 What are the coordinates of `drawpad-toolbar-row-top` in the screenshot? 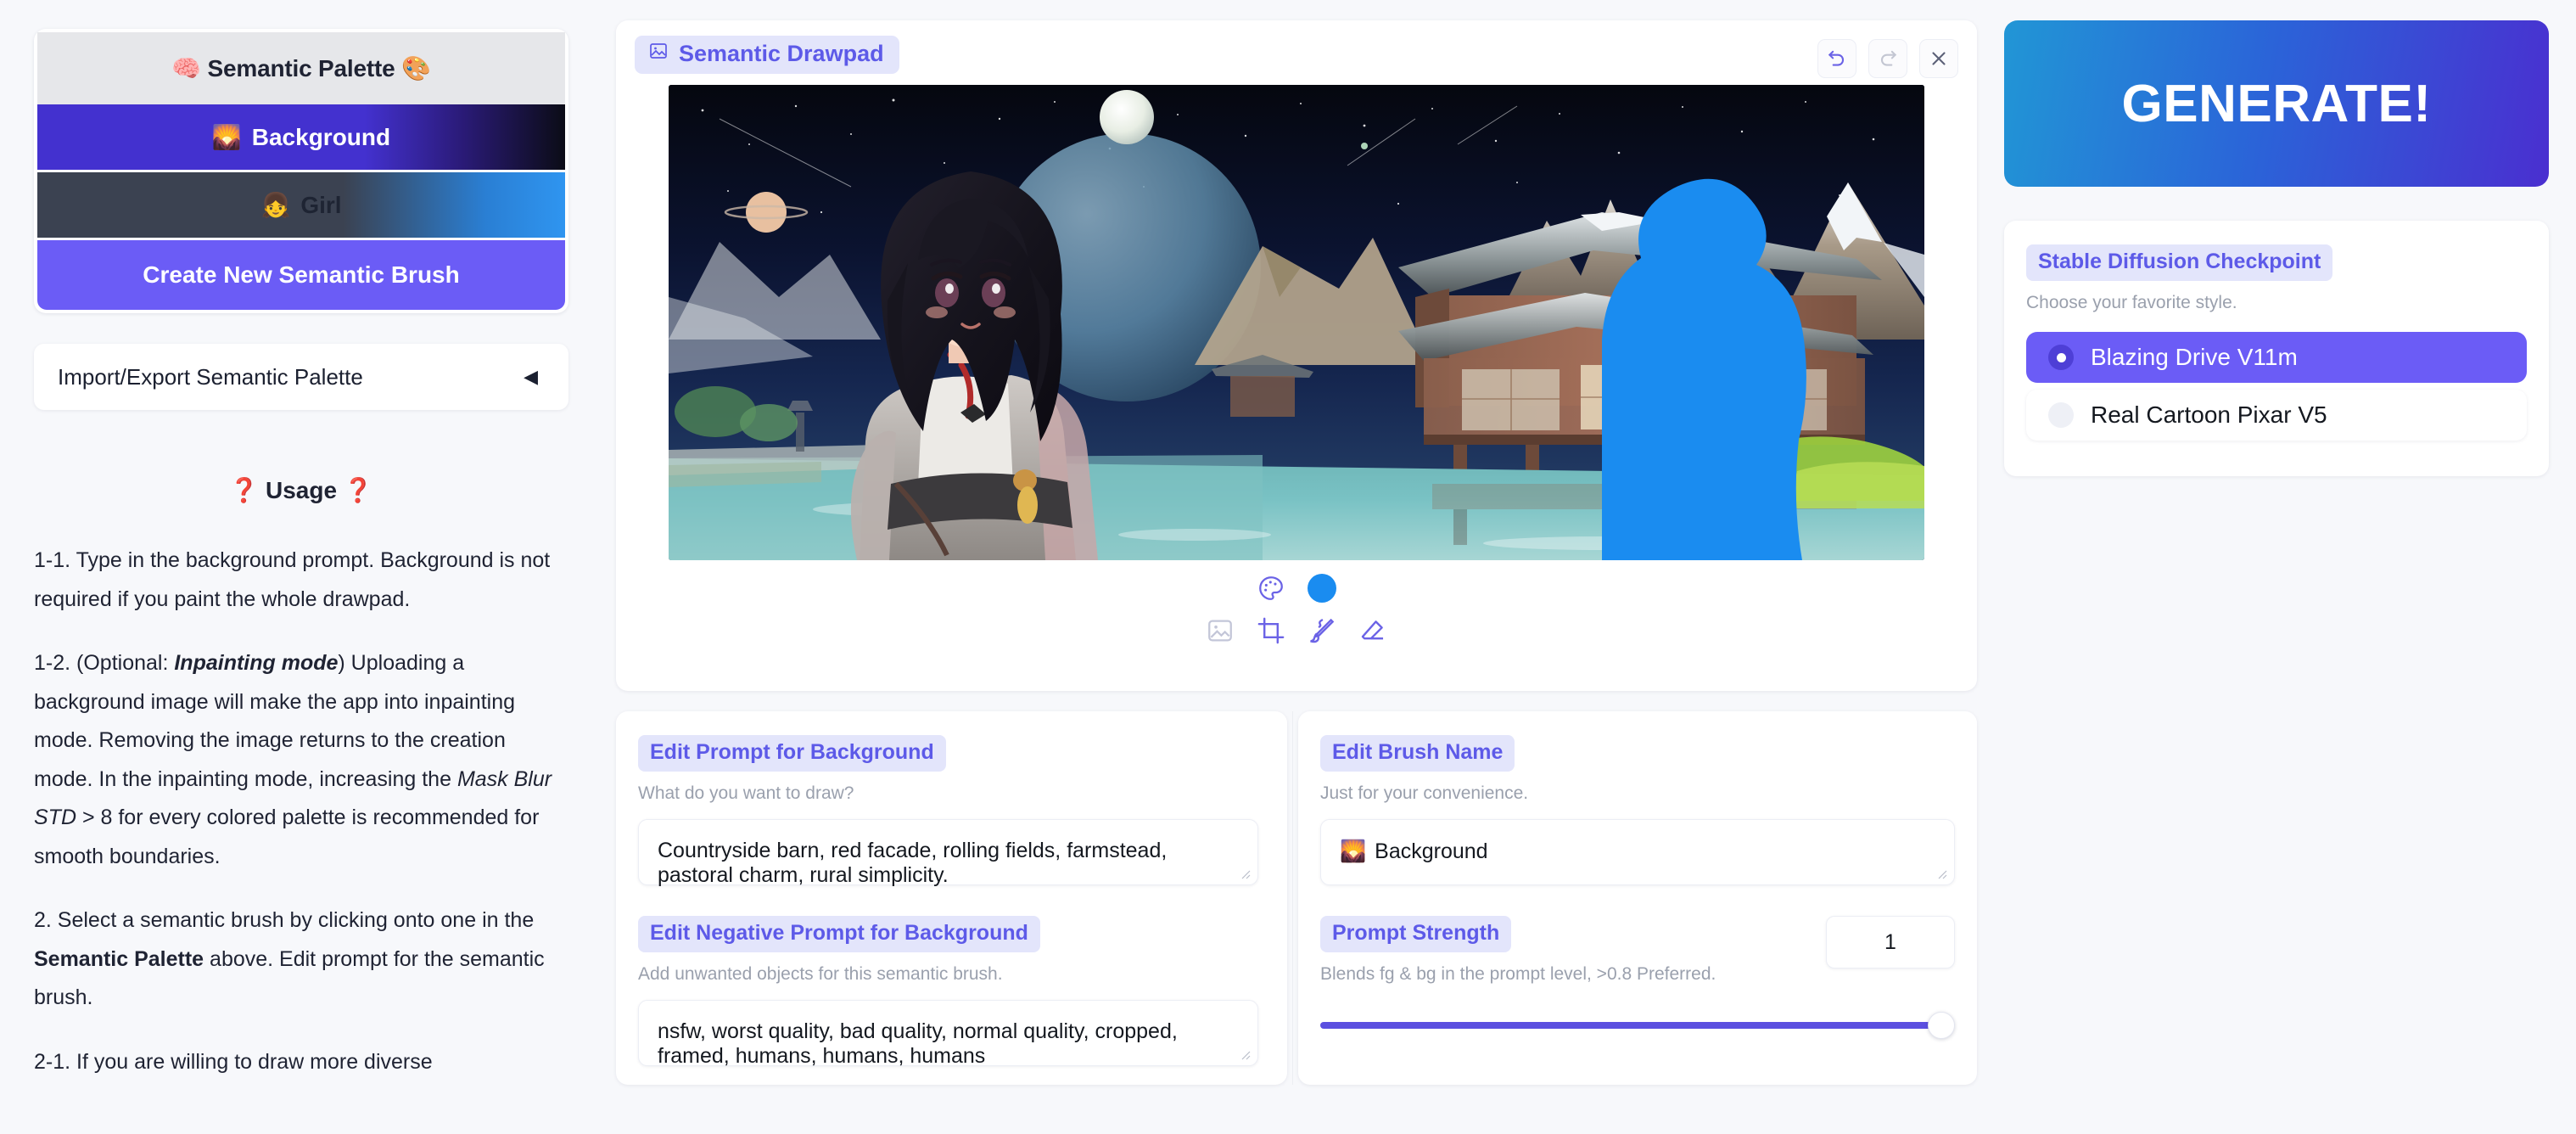 It's located at (1296, 588).